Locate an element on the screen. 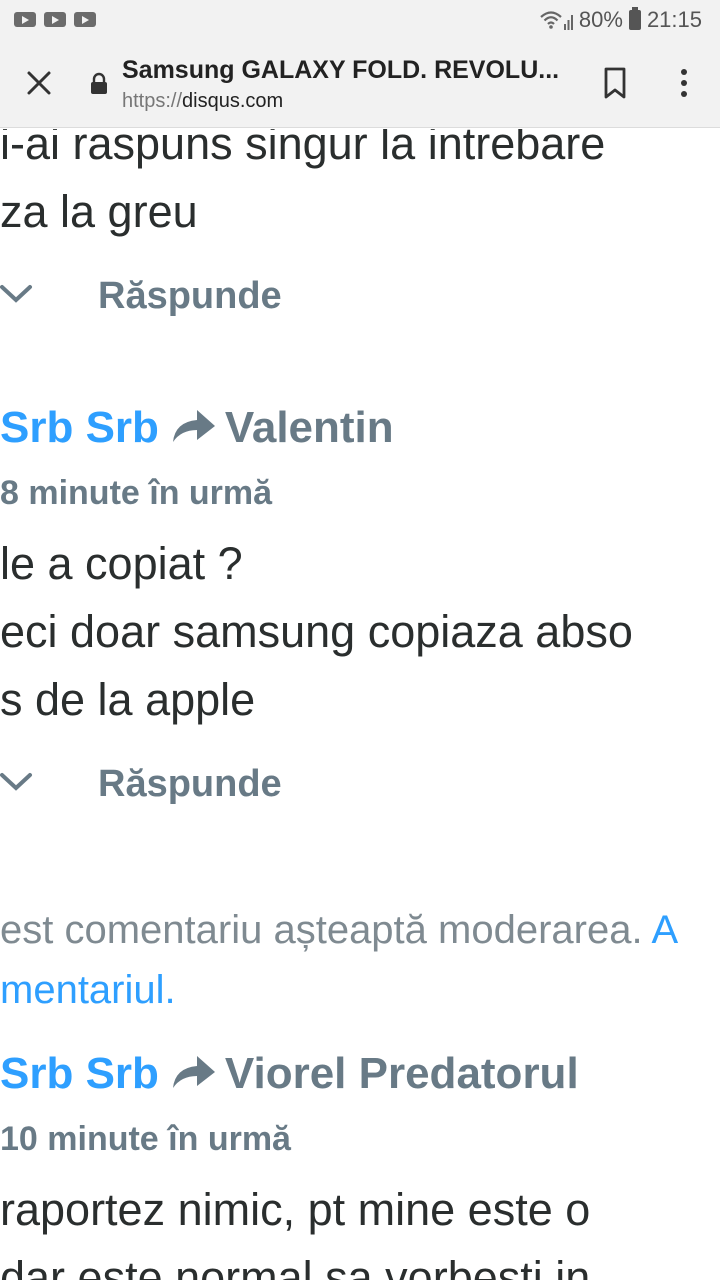  reply-to-name: Viorel Predatorul is located at coordinates (402, 1073).